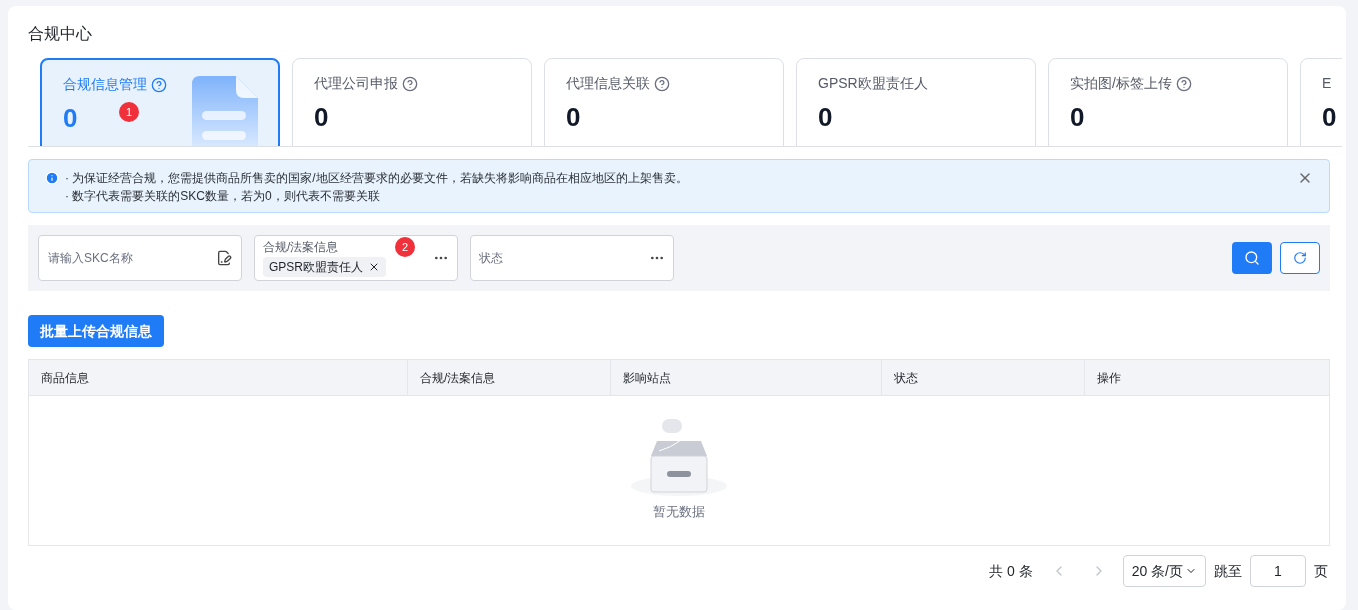  I want to click on page-suffix: 页, so click(1321, 571).